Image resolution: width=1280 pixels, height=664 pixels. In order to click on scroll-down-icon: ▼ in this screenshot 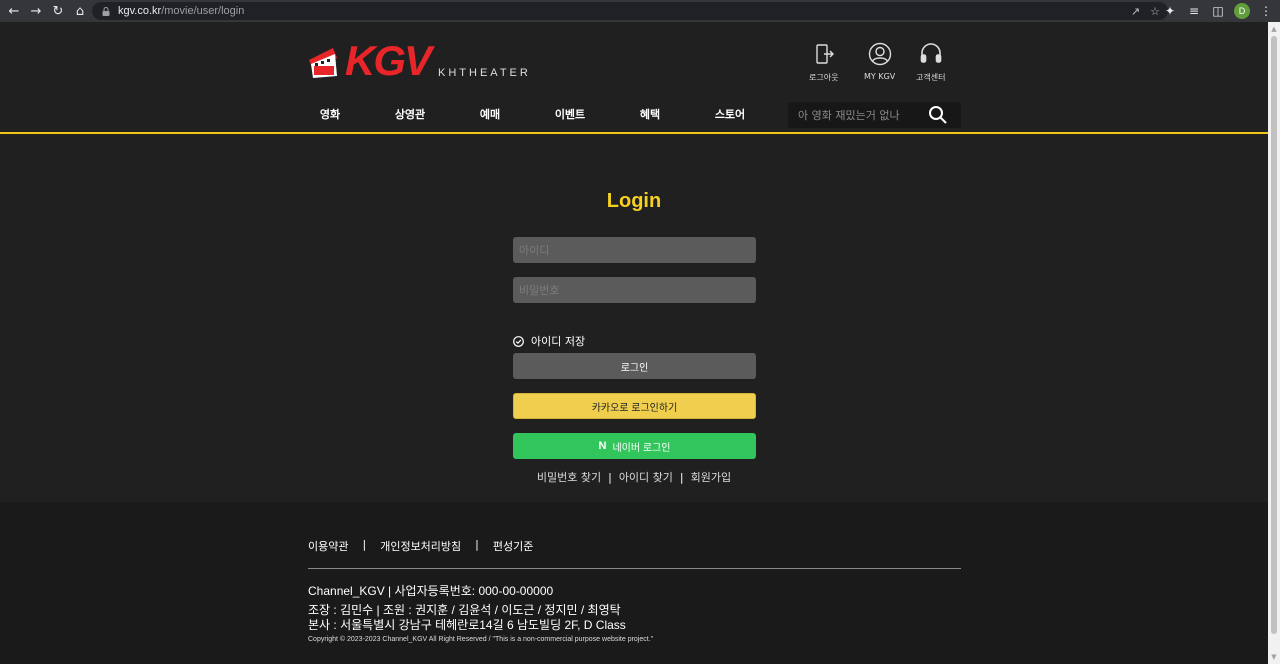, I will do `click(1274, 657)`.